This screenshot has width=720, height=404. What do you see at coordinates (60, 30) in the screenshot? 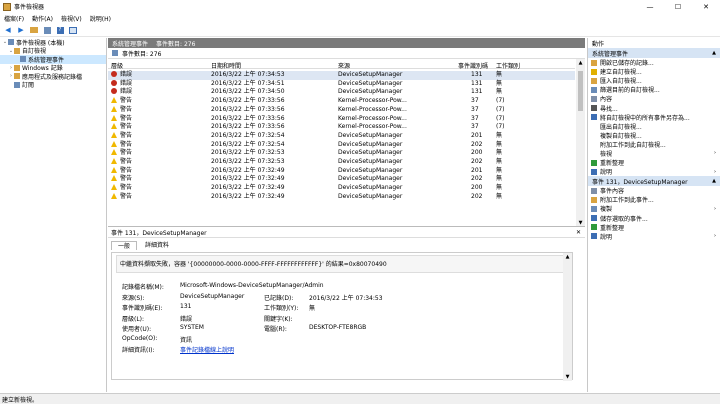
I see `help-icon: ?` at bounding box center [60, 30].